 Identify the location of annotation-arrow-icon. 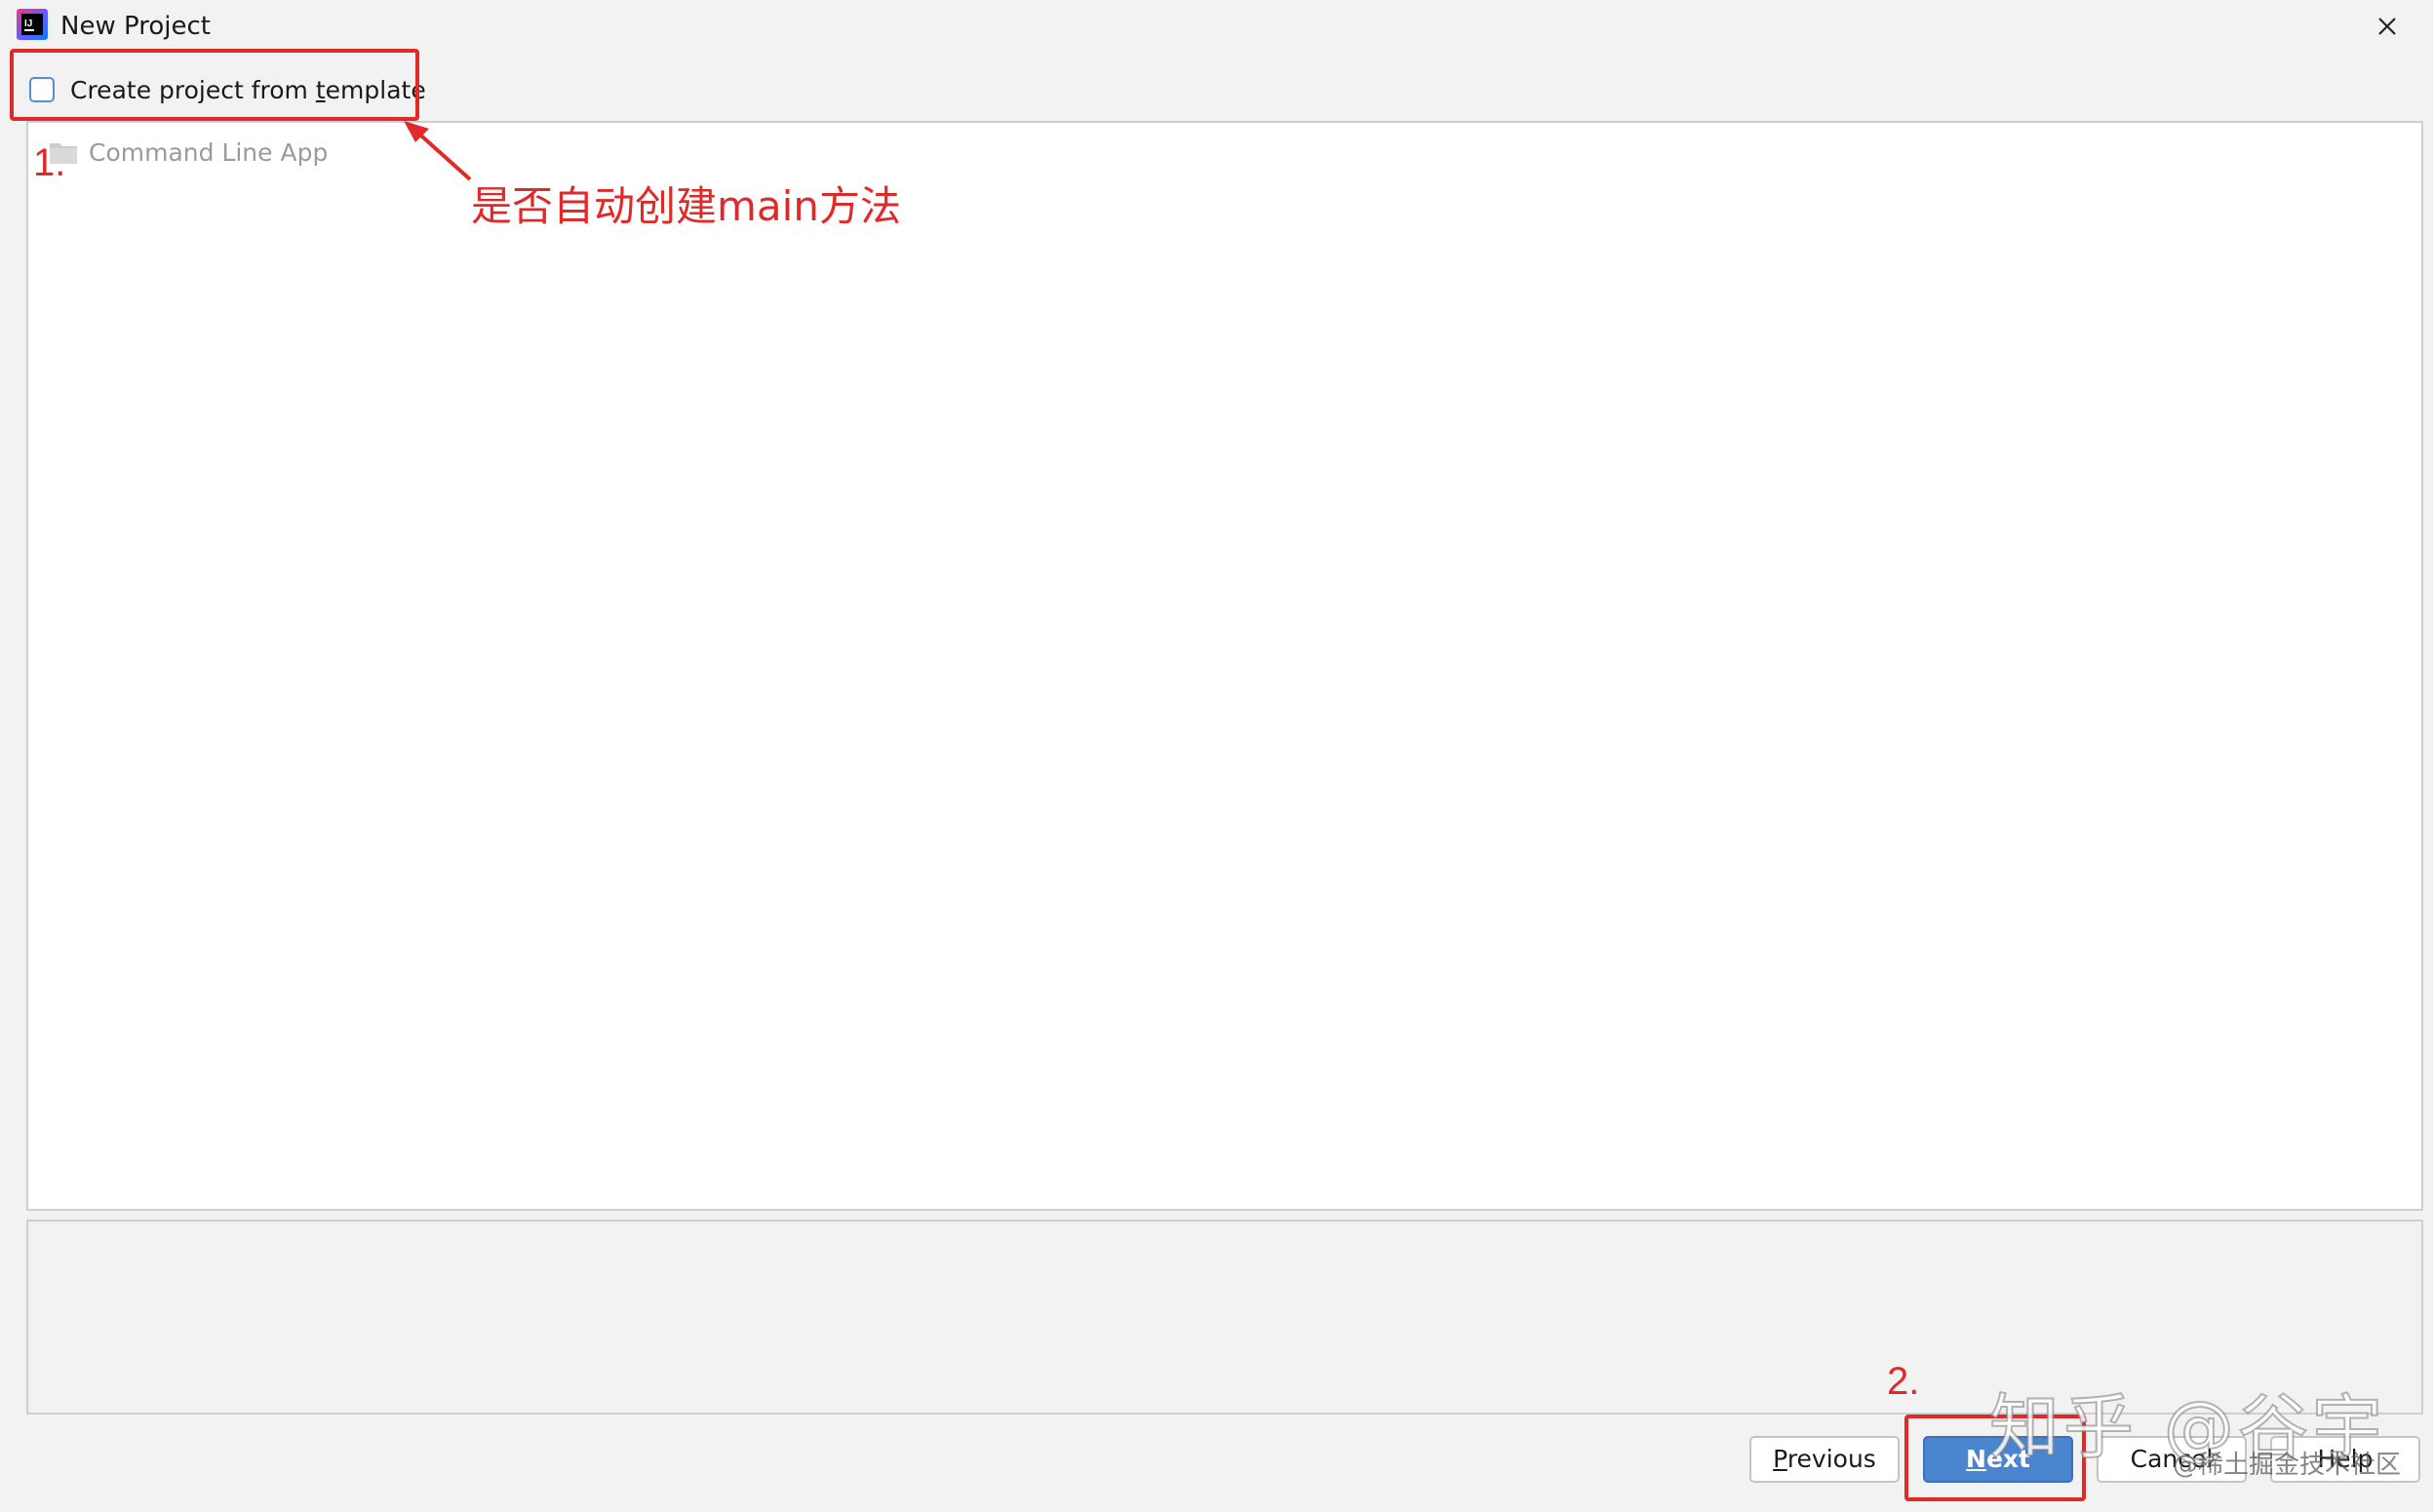
(438, 151).